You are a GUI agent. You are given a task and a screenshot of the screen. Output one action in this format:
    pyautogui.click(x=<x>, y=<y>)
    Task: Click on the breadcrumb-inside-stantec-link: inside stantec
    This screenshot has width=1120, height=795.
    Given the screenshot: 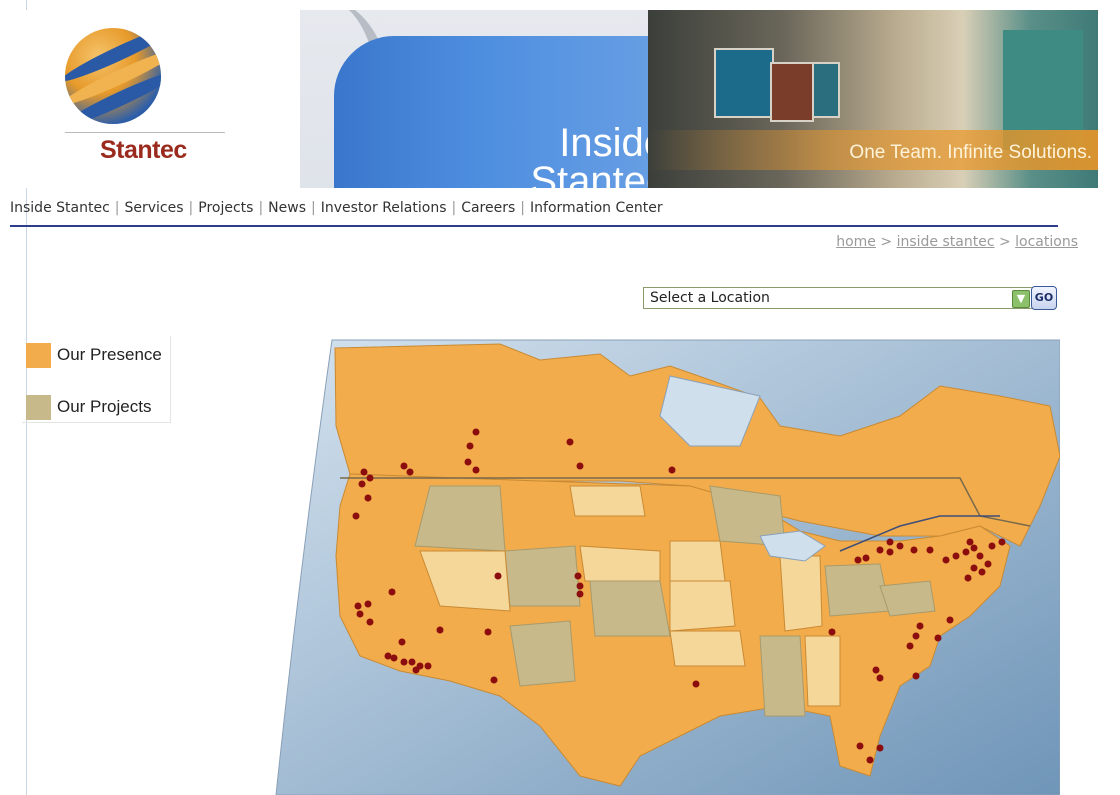 What is the action you would take?
    pyautogui.click(x=946, y=242)
    